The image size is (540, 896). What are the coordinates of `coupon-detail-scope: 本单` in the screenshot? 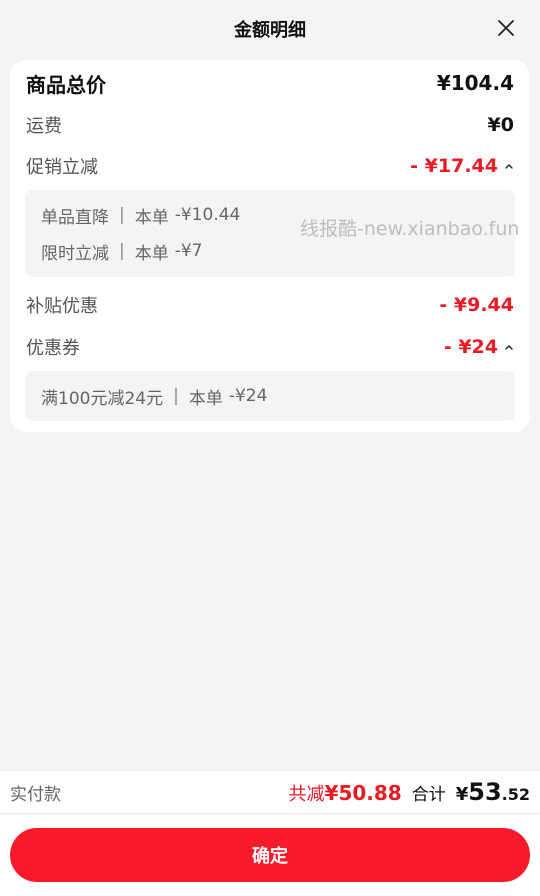 It's located at (205, 398).